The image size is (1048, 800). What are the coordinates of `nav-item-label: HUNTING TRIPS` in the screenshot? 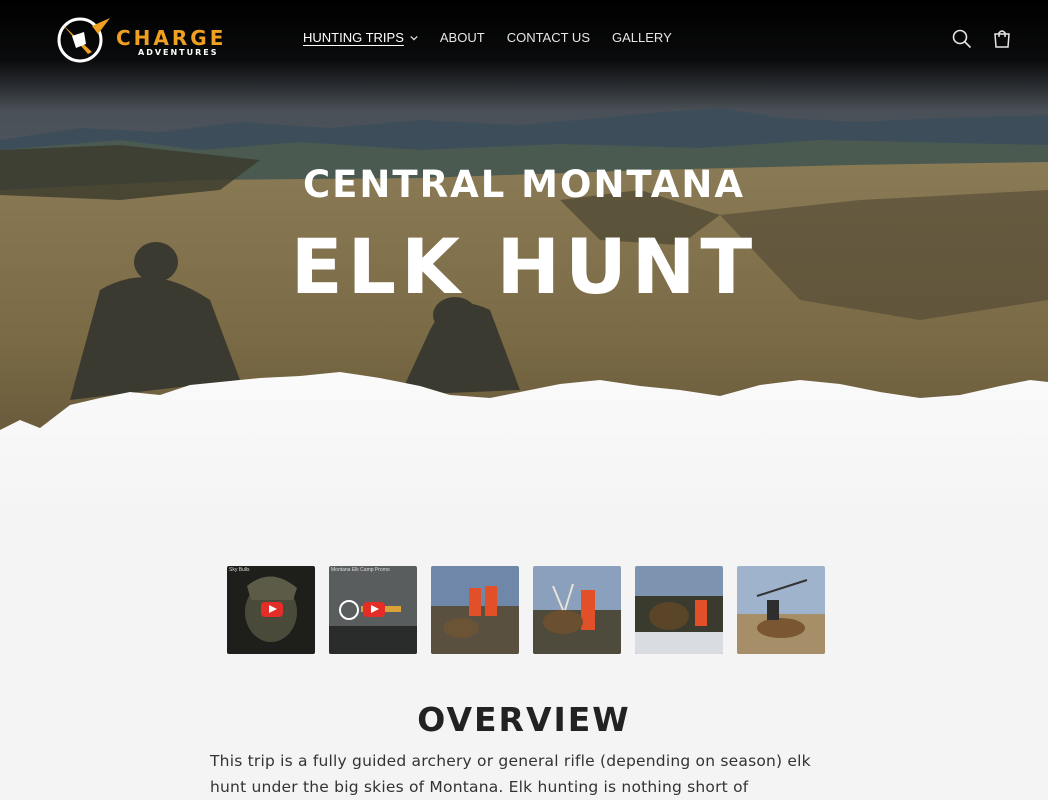 It's located at (353, 37).